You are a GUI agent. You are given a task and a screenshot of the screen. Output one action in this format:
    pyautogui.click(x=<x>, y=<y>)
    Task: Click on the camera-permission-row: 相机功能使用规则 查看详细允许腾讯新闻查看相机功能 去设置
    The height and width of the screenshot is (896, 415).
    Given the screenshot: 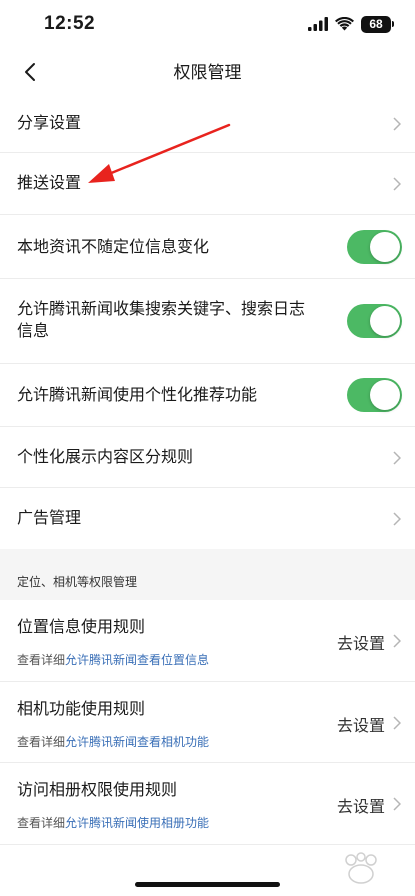 What is the action you would take?
    pyautogui.click(x=207, y=722)
    